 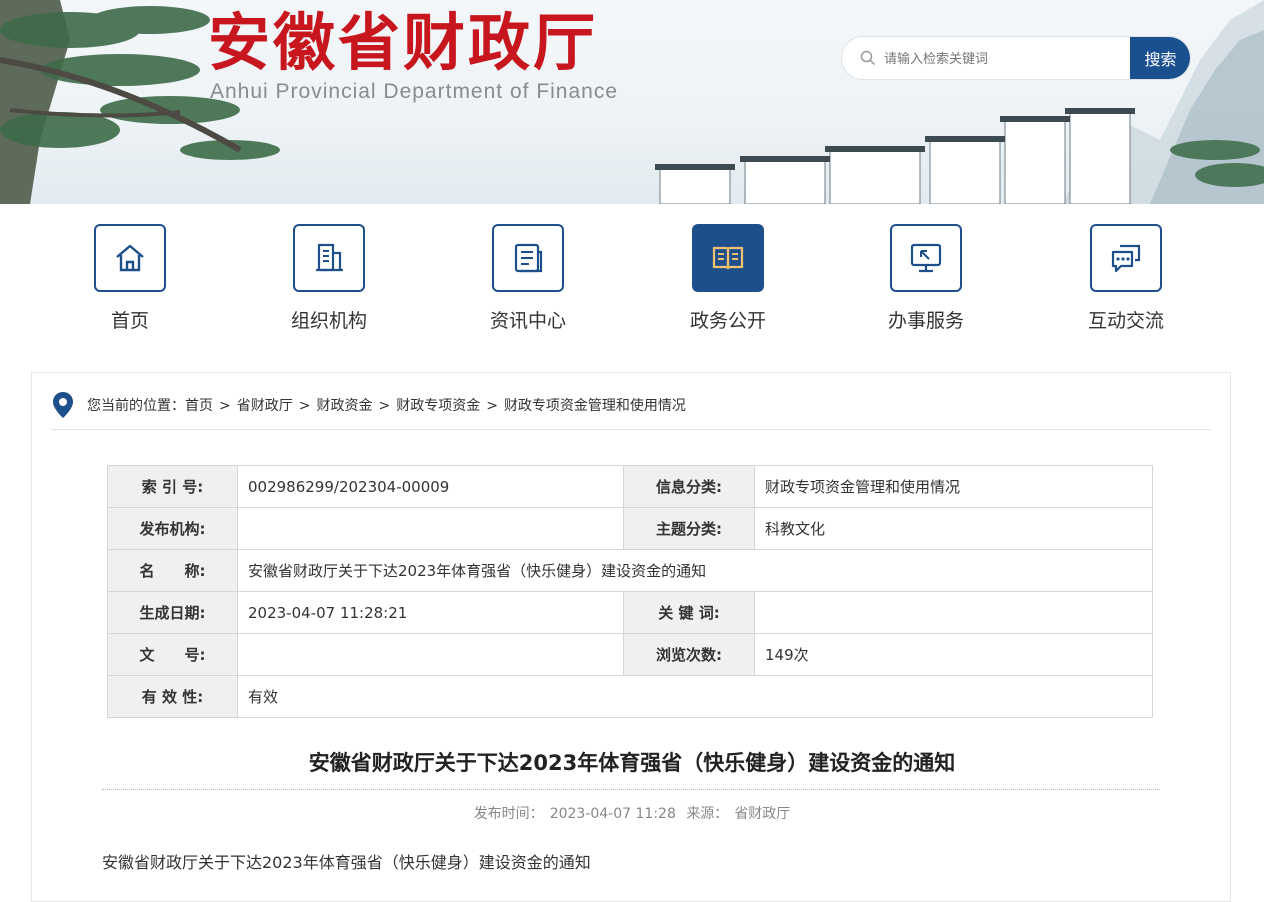 What do you see at coordinates (868, 58) in the screenshot?
I see `search-icon` at bounding box center [868, 58].